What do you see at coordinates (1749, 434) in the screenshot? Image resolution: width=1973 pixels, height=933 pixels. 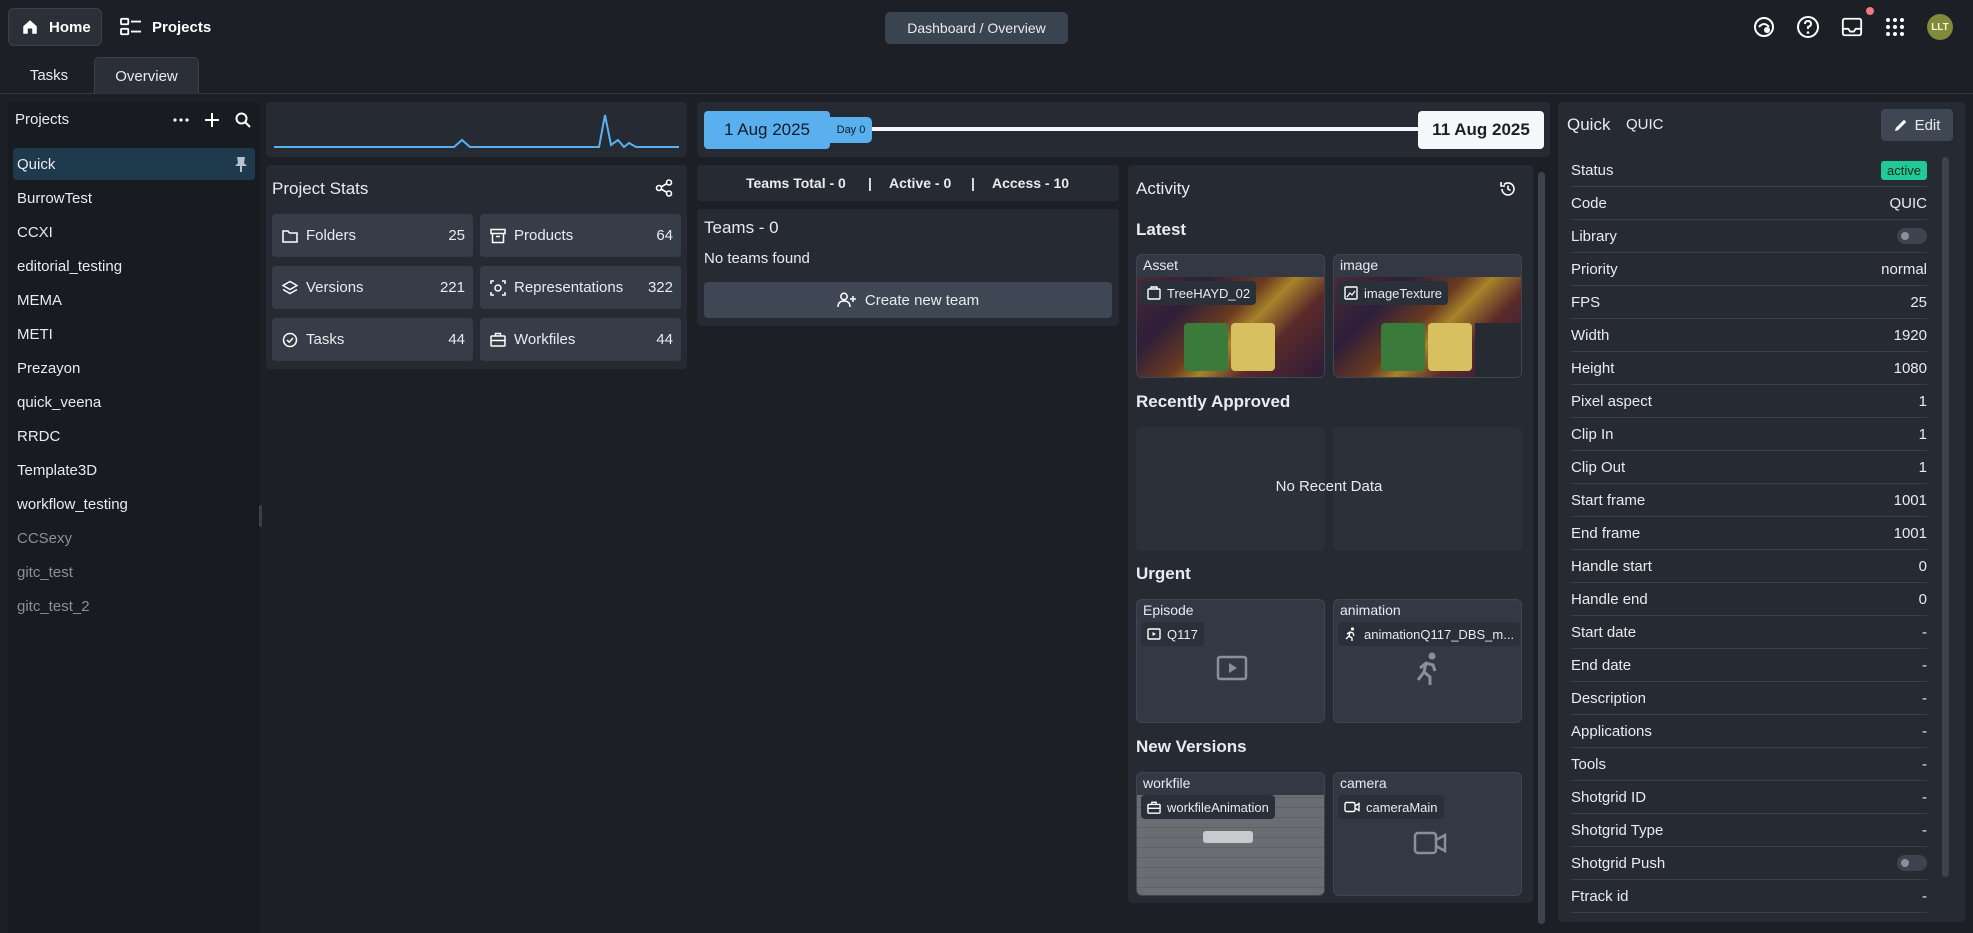 I see `attr-row: Clip In 1` at bounding box center [1749, 434].